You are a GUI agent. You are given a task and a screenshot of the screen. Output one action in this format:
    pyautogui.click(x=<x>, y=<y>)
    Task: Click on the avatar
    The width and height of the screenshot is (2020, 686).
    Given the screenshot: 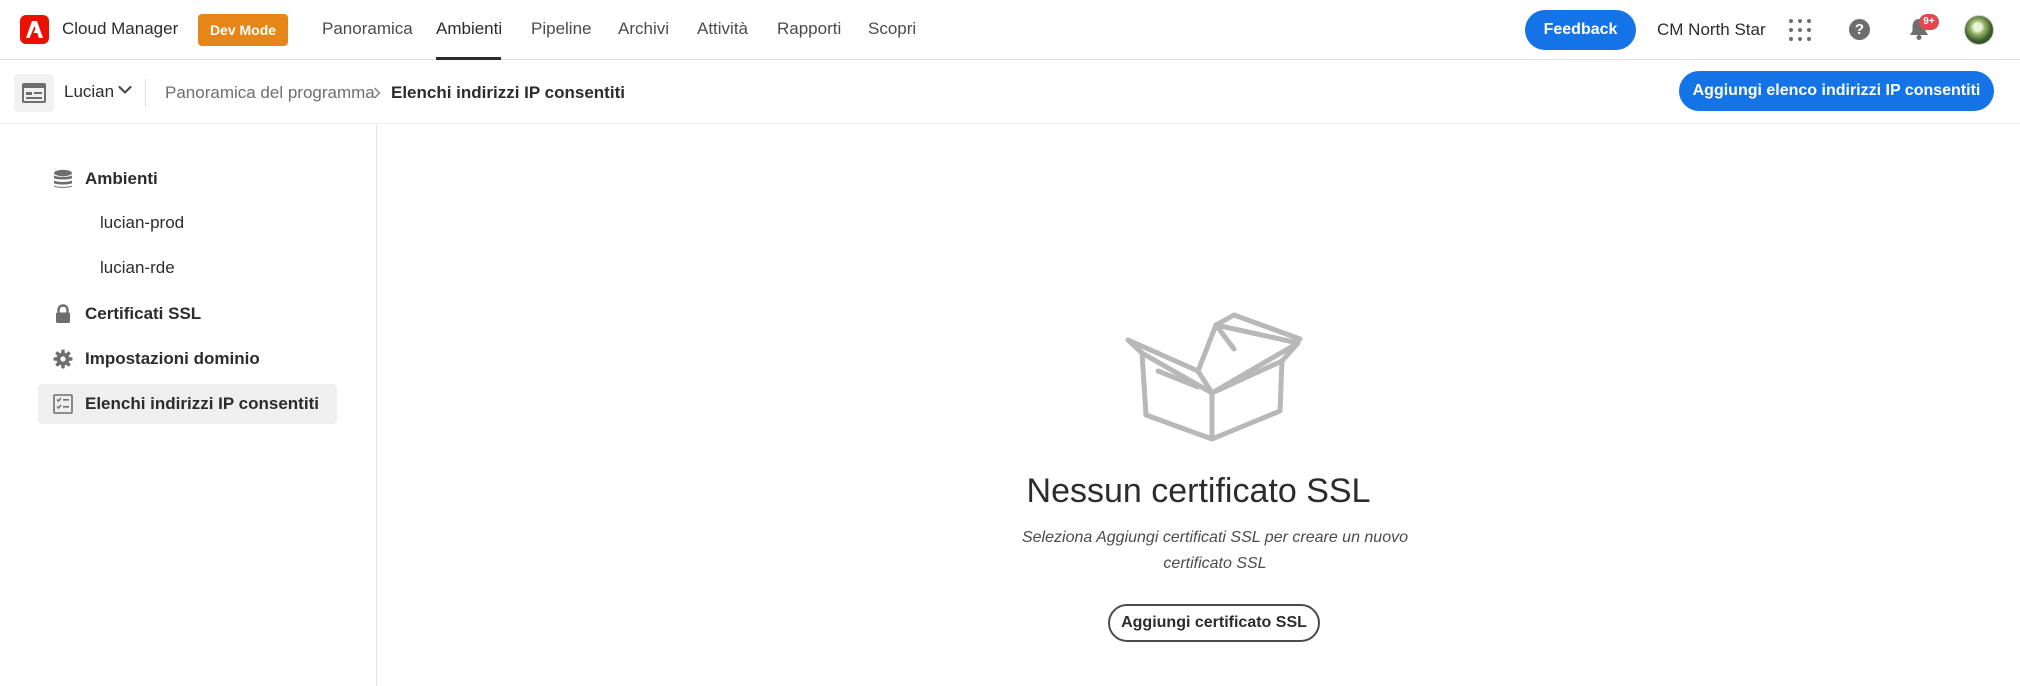 What is the action you would take?
    pyautogui.click(x=1979, y=30)
    